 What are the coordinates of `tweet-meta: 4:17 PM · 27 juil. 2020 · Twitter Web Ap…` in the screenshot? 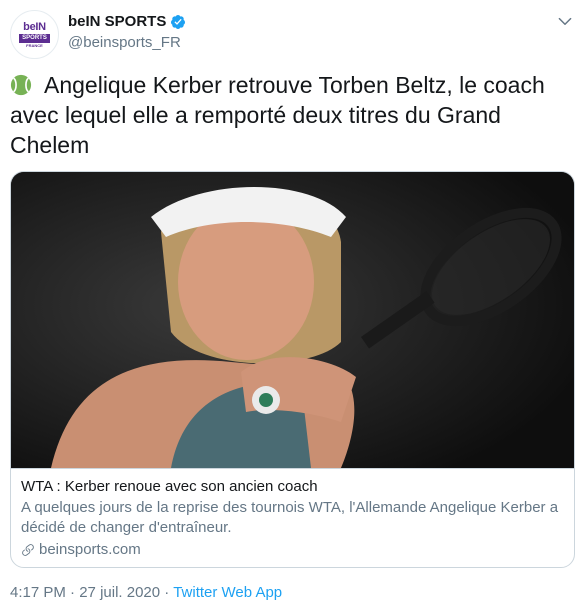 It's located at (146, 593).